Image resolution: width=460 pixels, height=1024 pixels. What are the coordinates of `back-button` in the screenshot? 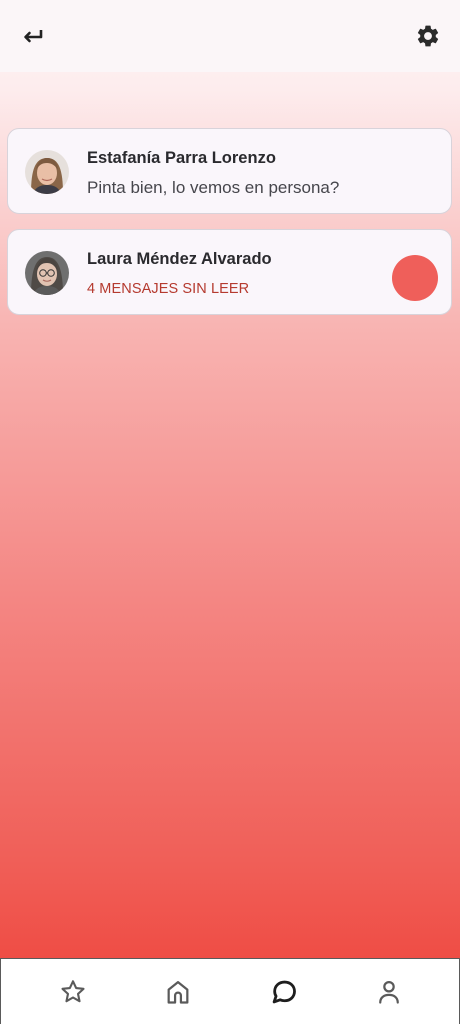 It's located at (32, 36).